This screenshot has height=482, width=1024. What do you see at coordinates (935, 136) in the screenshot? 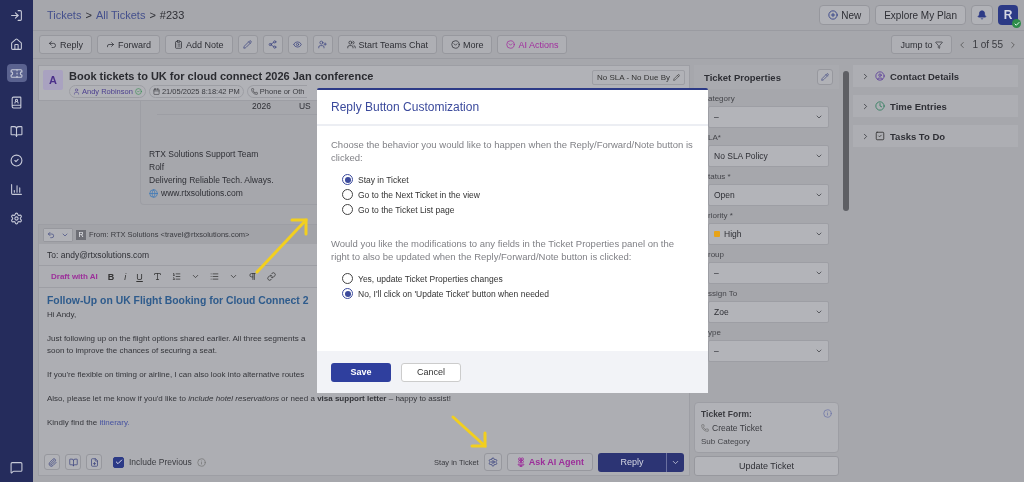
I see `section-header: Tasks To Do` at bounding box center [935, 136].